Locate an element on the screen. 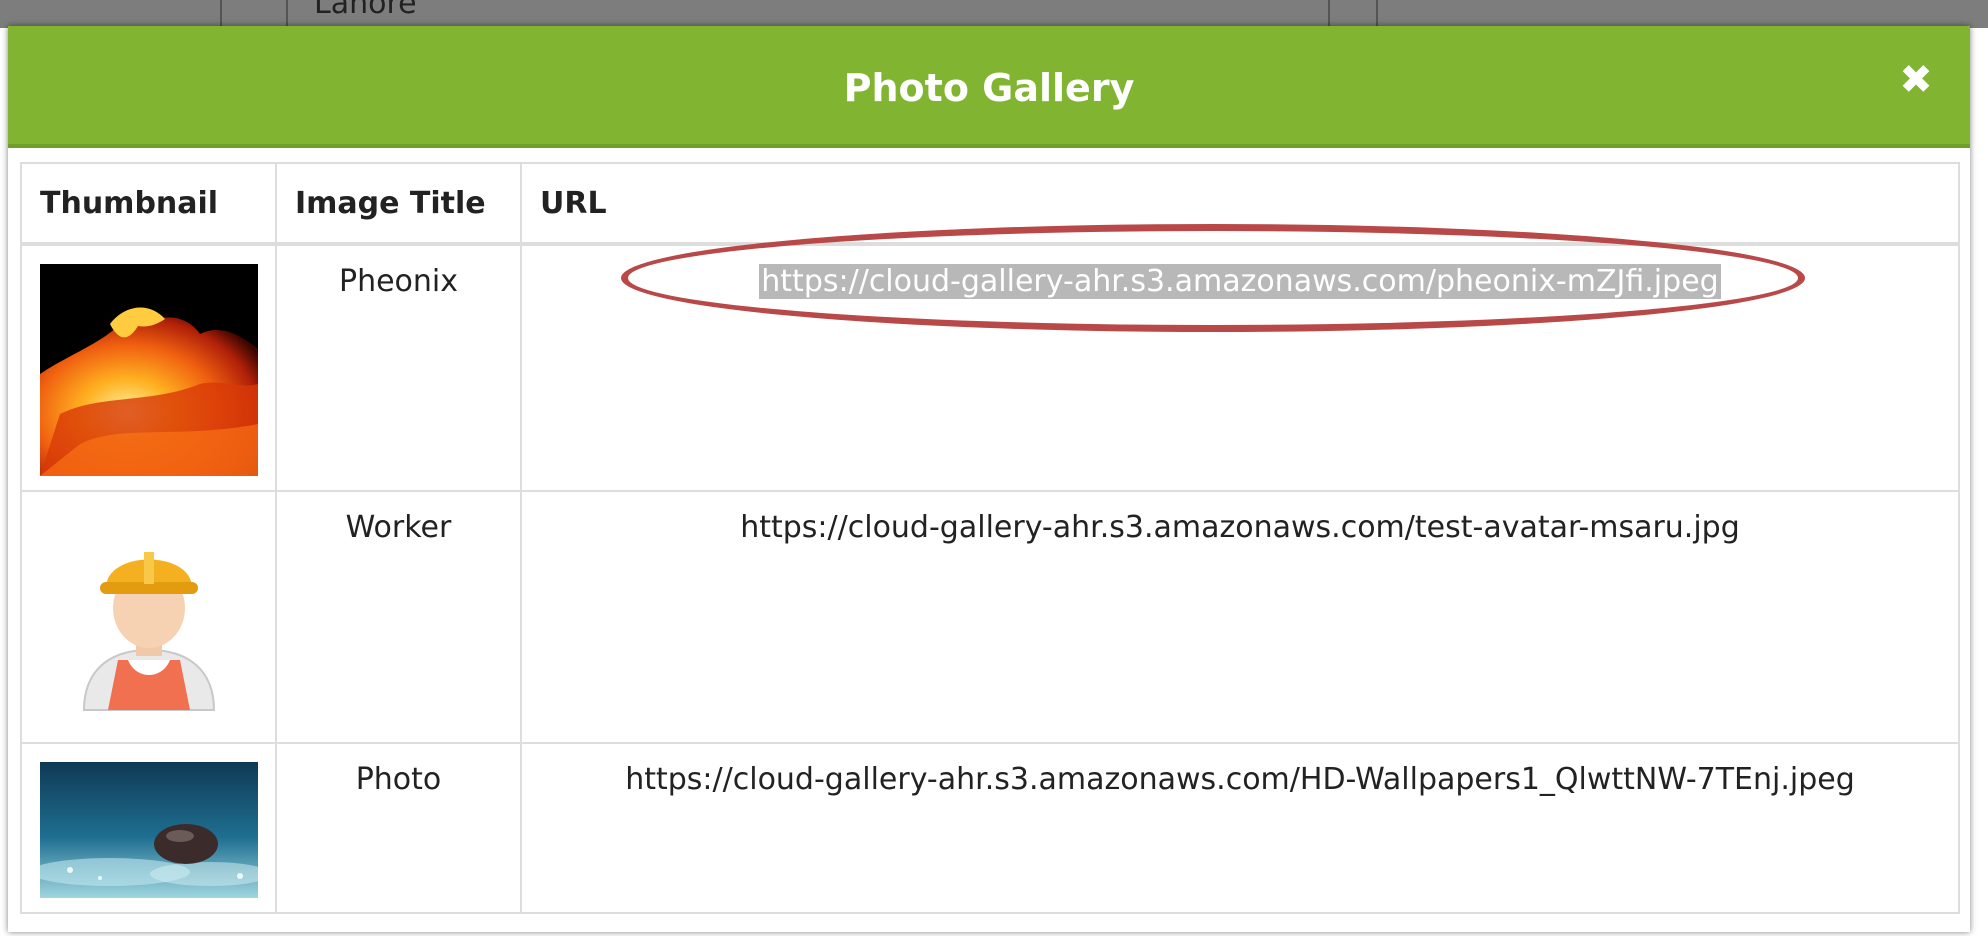 The width and height of the screenshot is (1988, 936). modal-title: Photo Gallery is located at coordinates (989, 88).